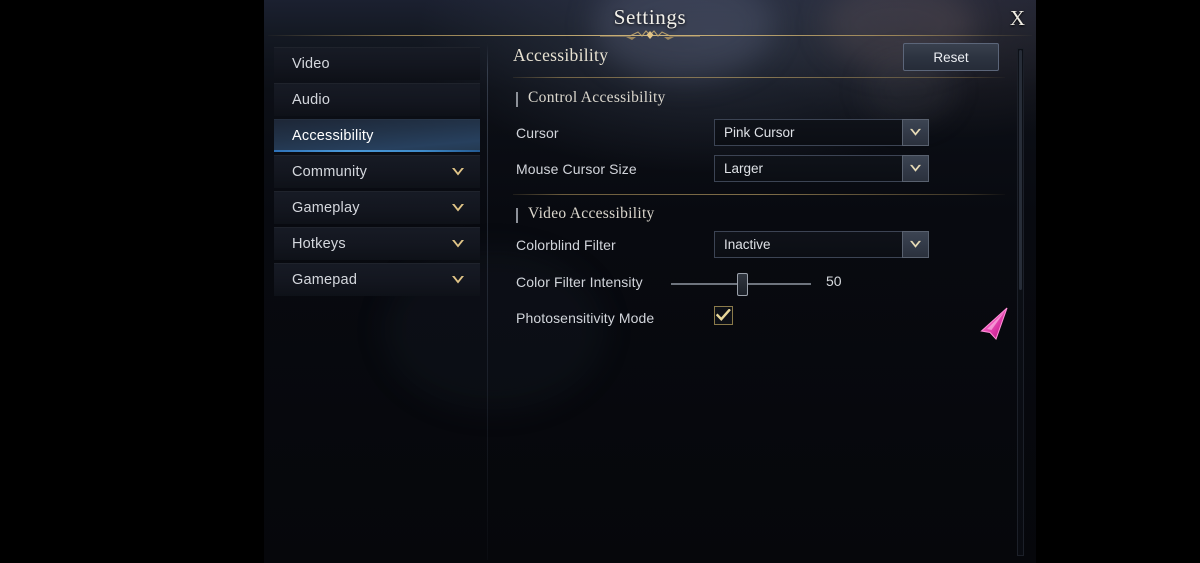  What do you see at coordinates (761, 319) in the screenshot?
I see `setting-row-photosensitivity-mode: Photosensitivity Mode` at bounding box center [761, 319].